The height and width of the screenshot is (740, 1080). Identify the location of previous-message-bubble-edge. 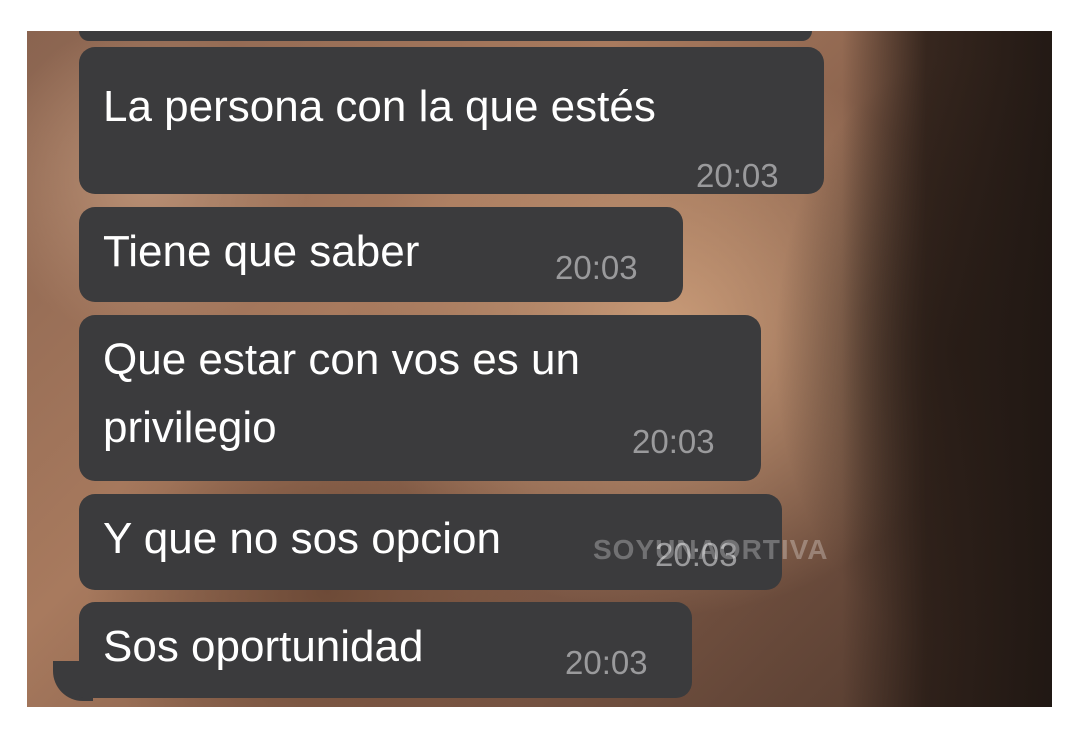
(445, 36).